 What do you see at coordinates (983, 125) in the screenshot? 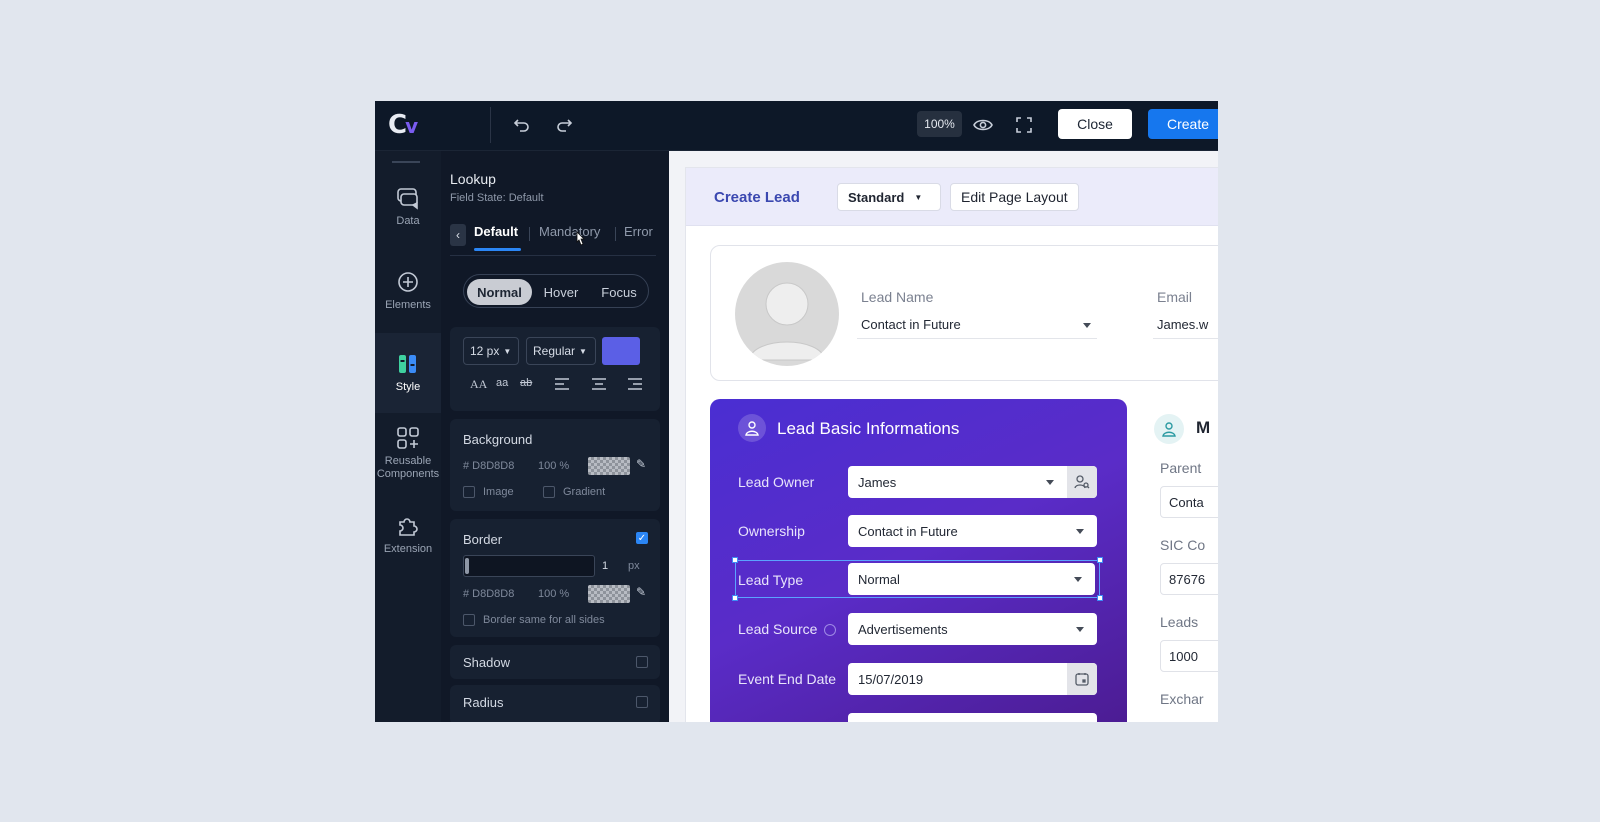
I see `preview-eye-icon` at bounding box center [983, 125].